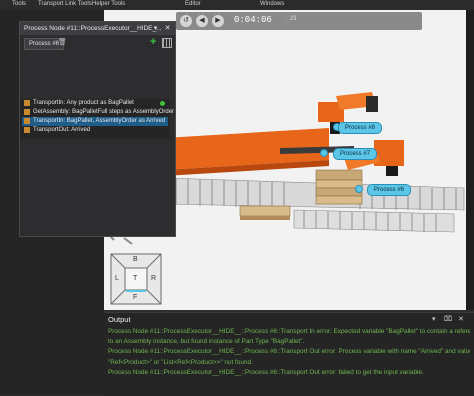 This screenshot has height=396, width=474. I want to click on step-item: TransportOut: Arrived, so click(95, 130).